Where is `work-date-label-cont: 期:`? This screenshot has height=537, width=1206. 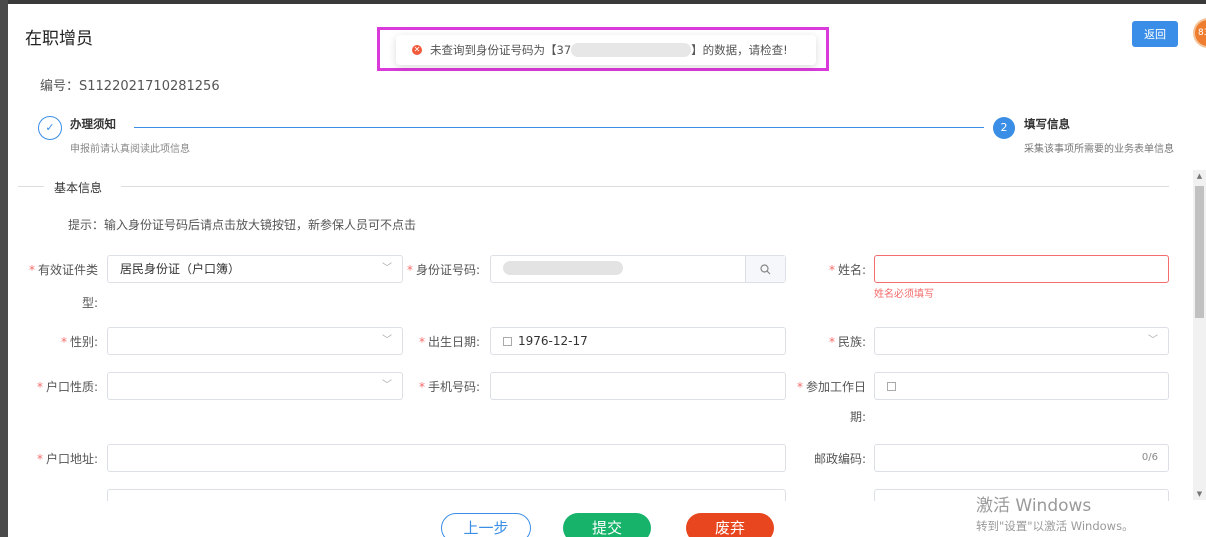
work-date-label-cont: 期: is located at coordinates (857, 417).